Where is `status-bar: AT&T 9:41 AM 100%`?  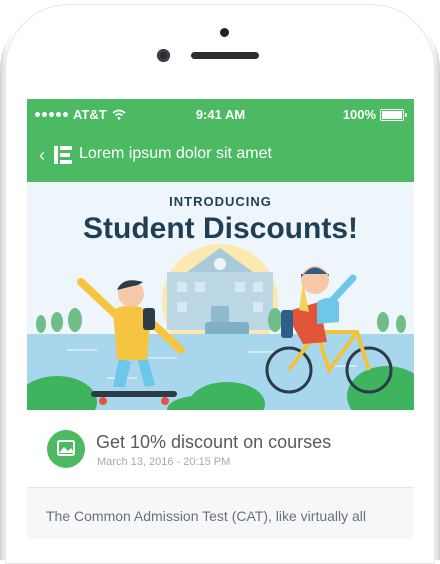 status-bar: AT&T 9:41 AM 100% is located at coordinates (220, 114).